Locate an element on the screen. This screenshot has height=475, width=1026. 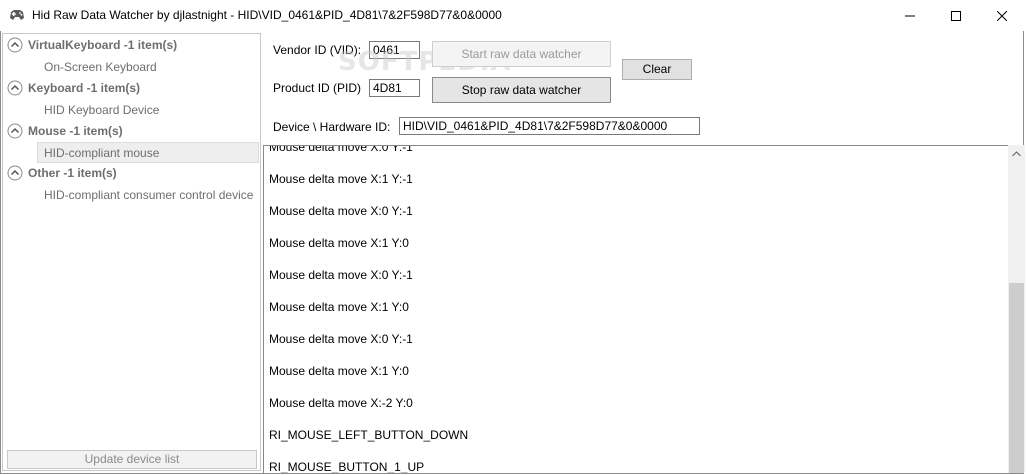
scroll-up-button is located at coordinates (1016, 153).